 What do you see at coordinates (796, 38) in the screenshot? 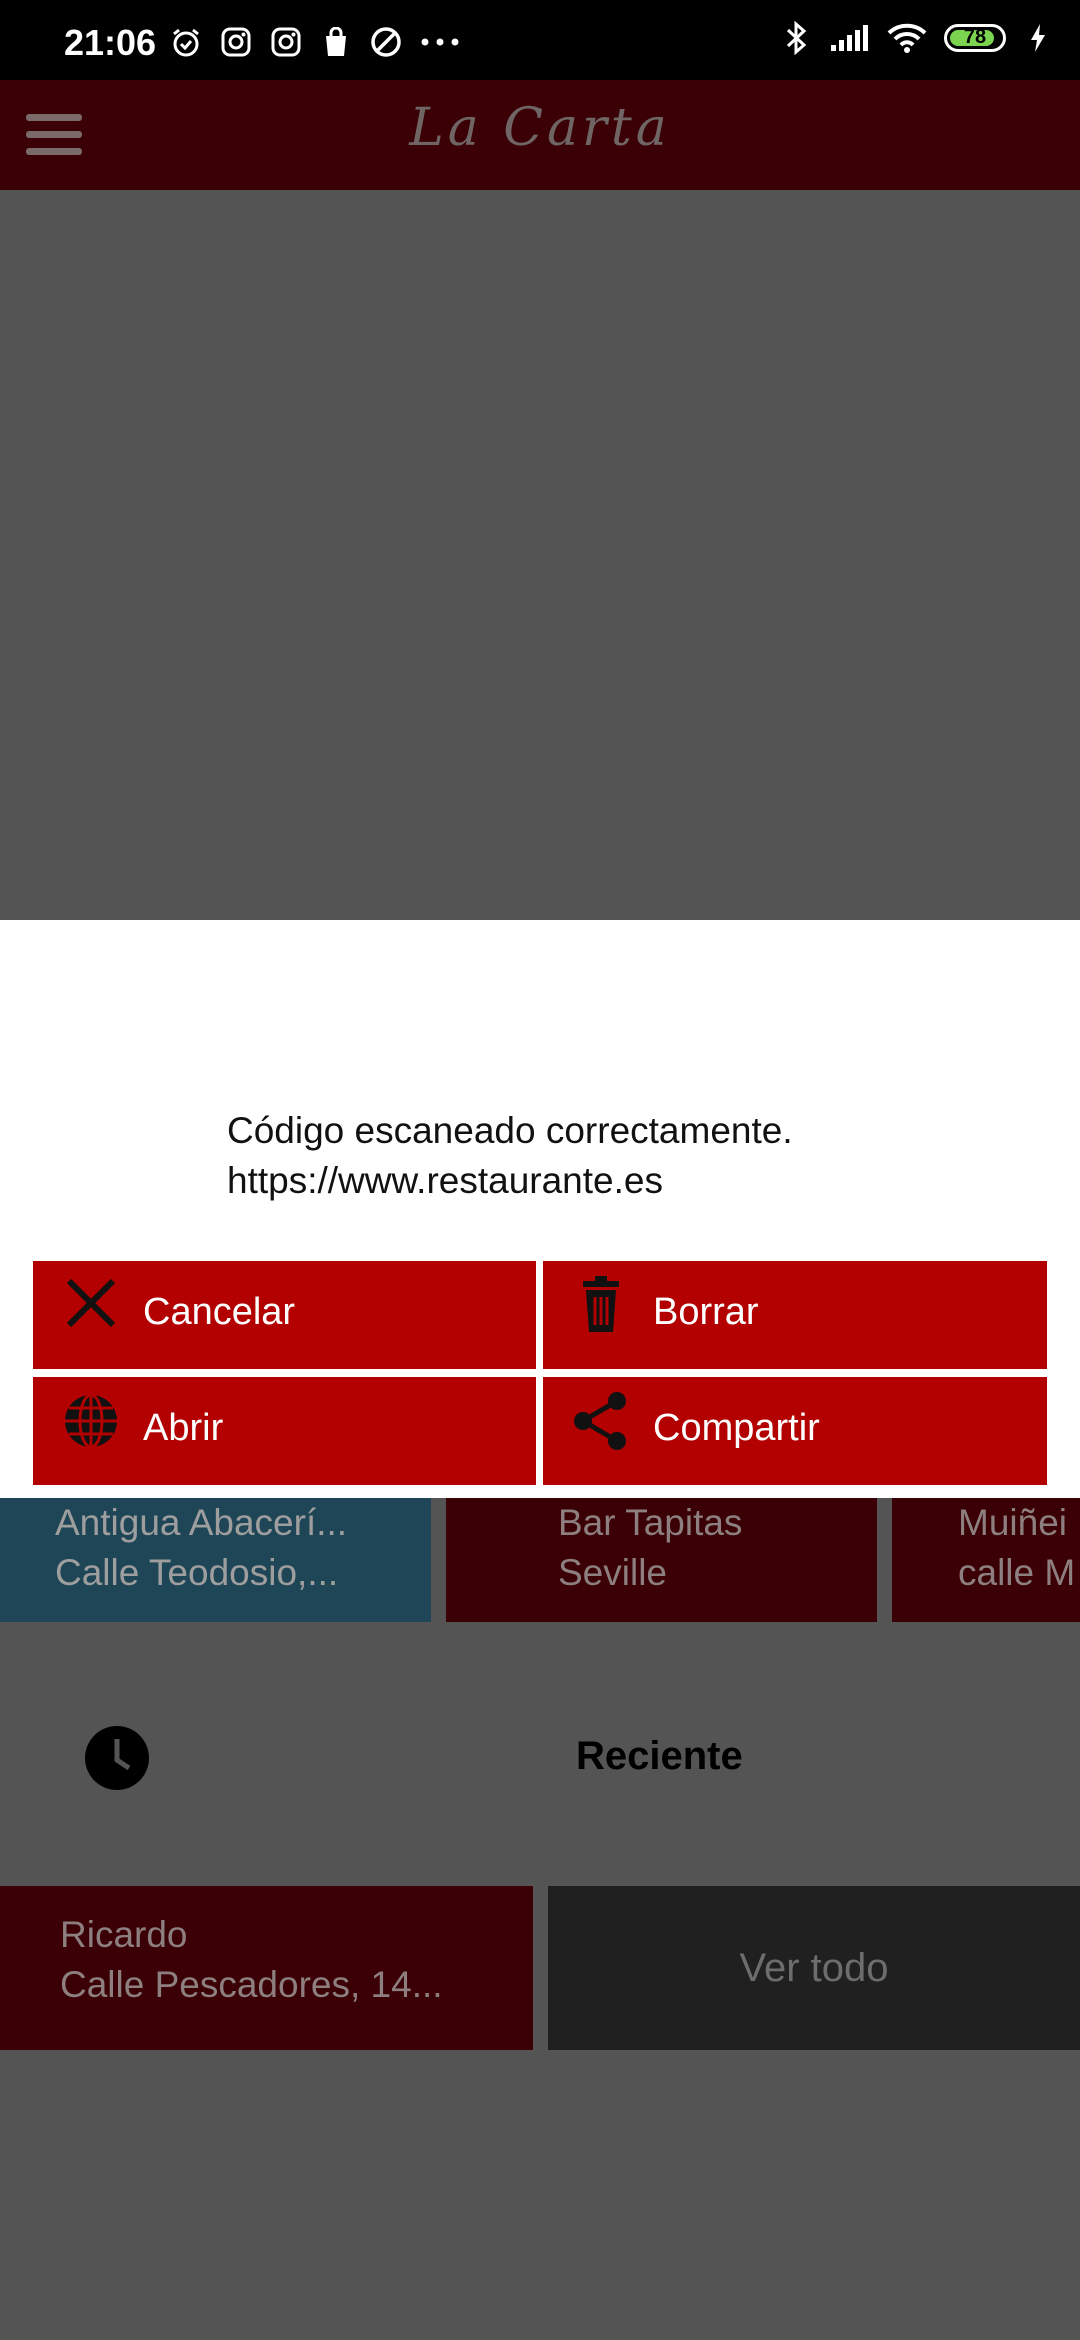
I see `bluetooth-icon` at bounding box center [796, 38].